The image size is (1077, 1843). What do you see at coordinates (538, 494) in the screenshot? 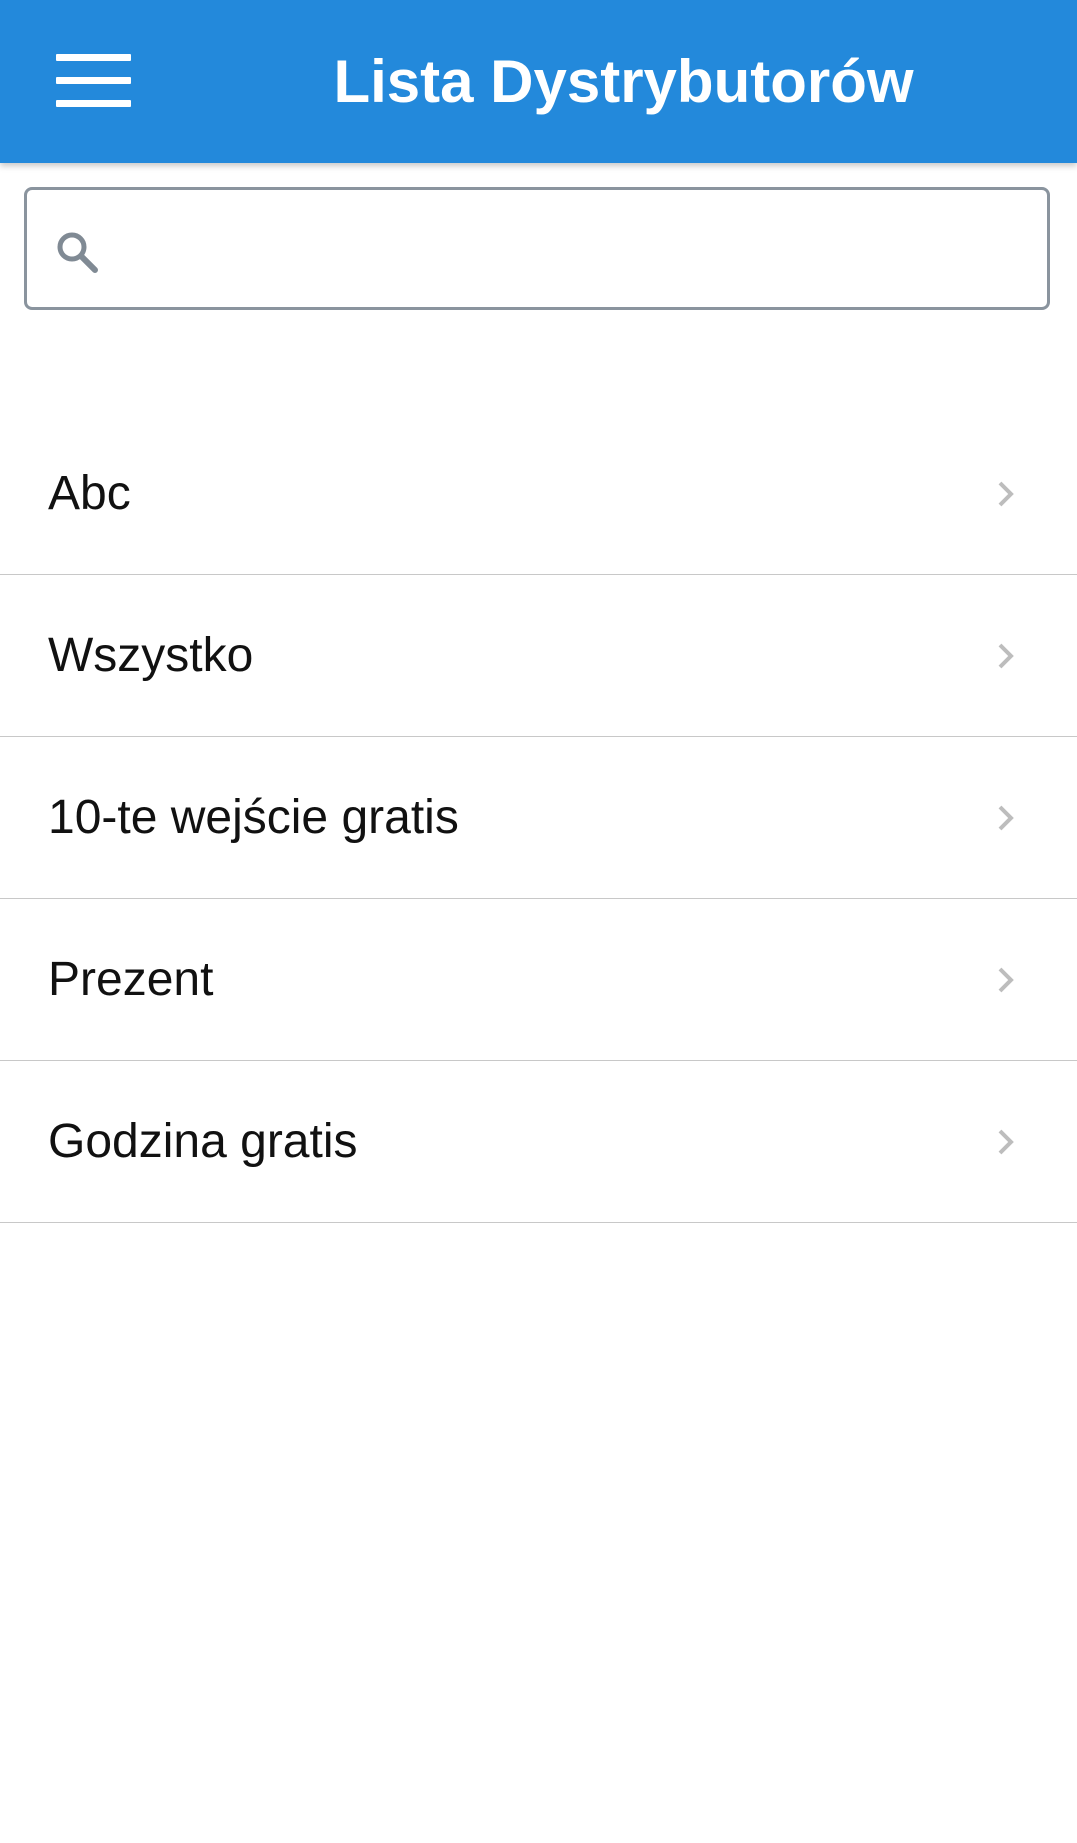
I see `list-item: Abc` at bounding box center [538, 494].